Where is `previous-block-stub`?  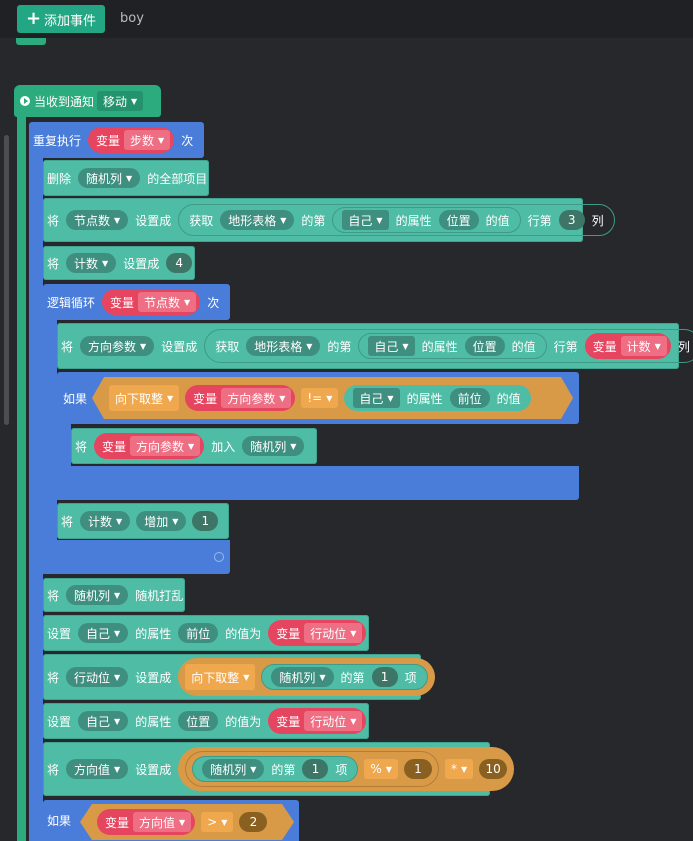 previous-block-stub is located at coordinates (31, 41).